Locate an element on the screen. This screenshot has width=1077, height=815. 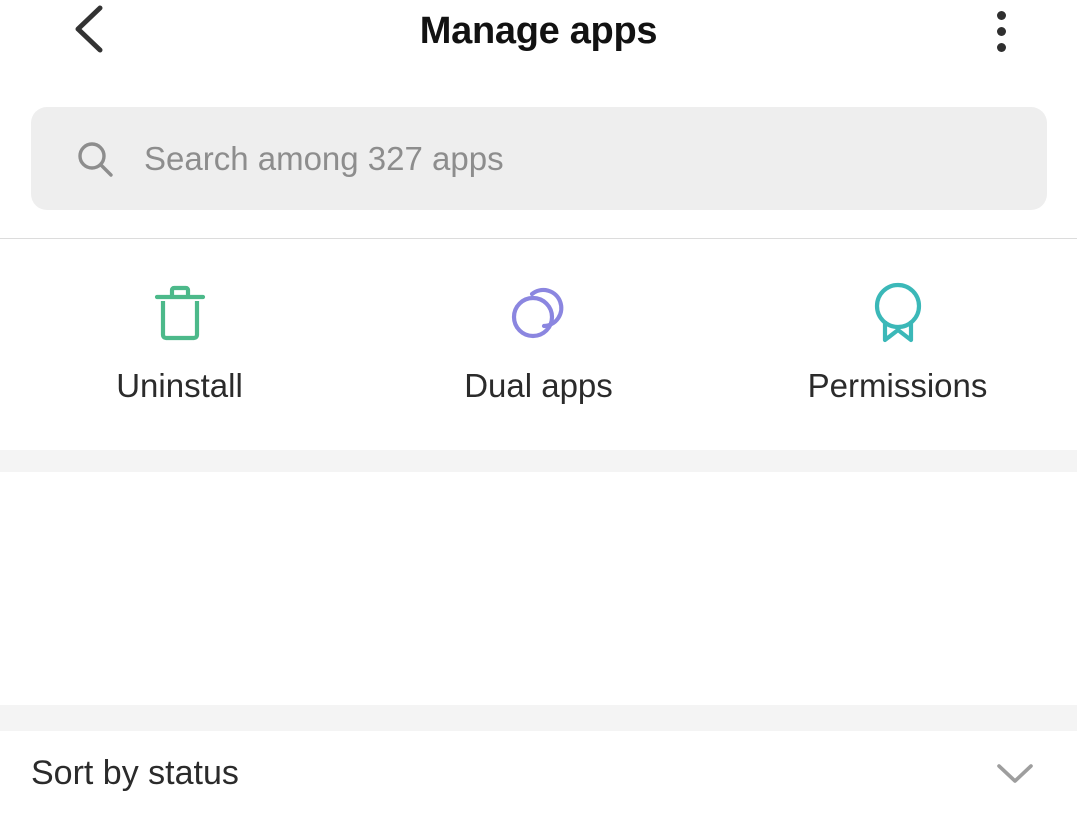
dual-circles-icon is located at coordinates (539, 313).